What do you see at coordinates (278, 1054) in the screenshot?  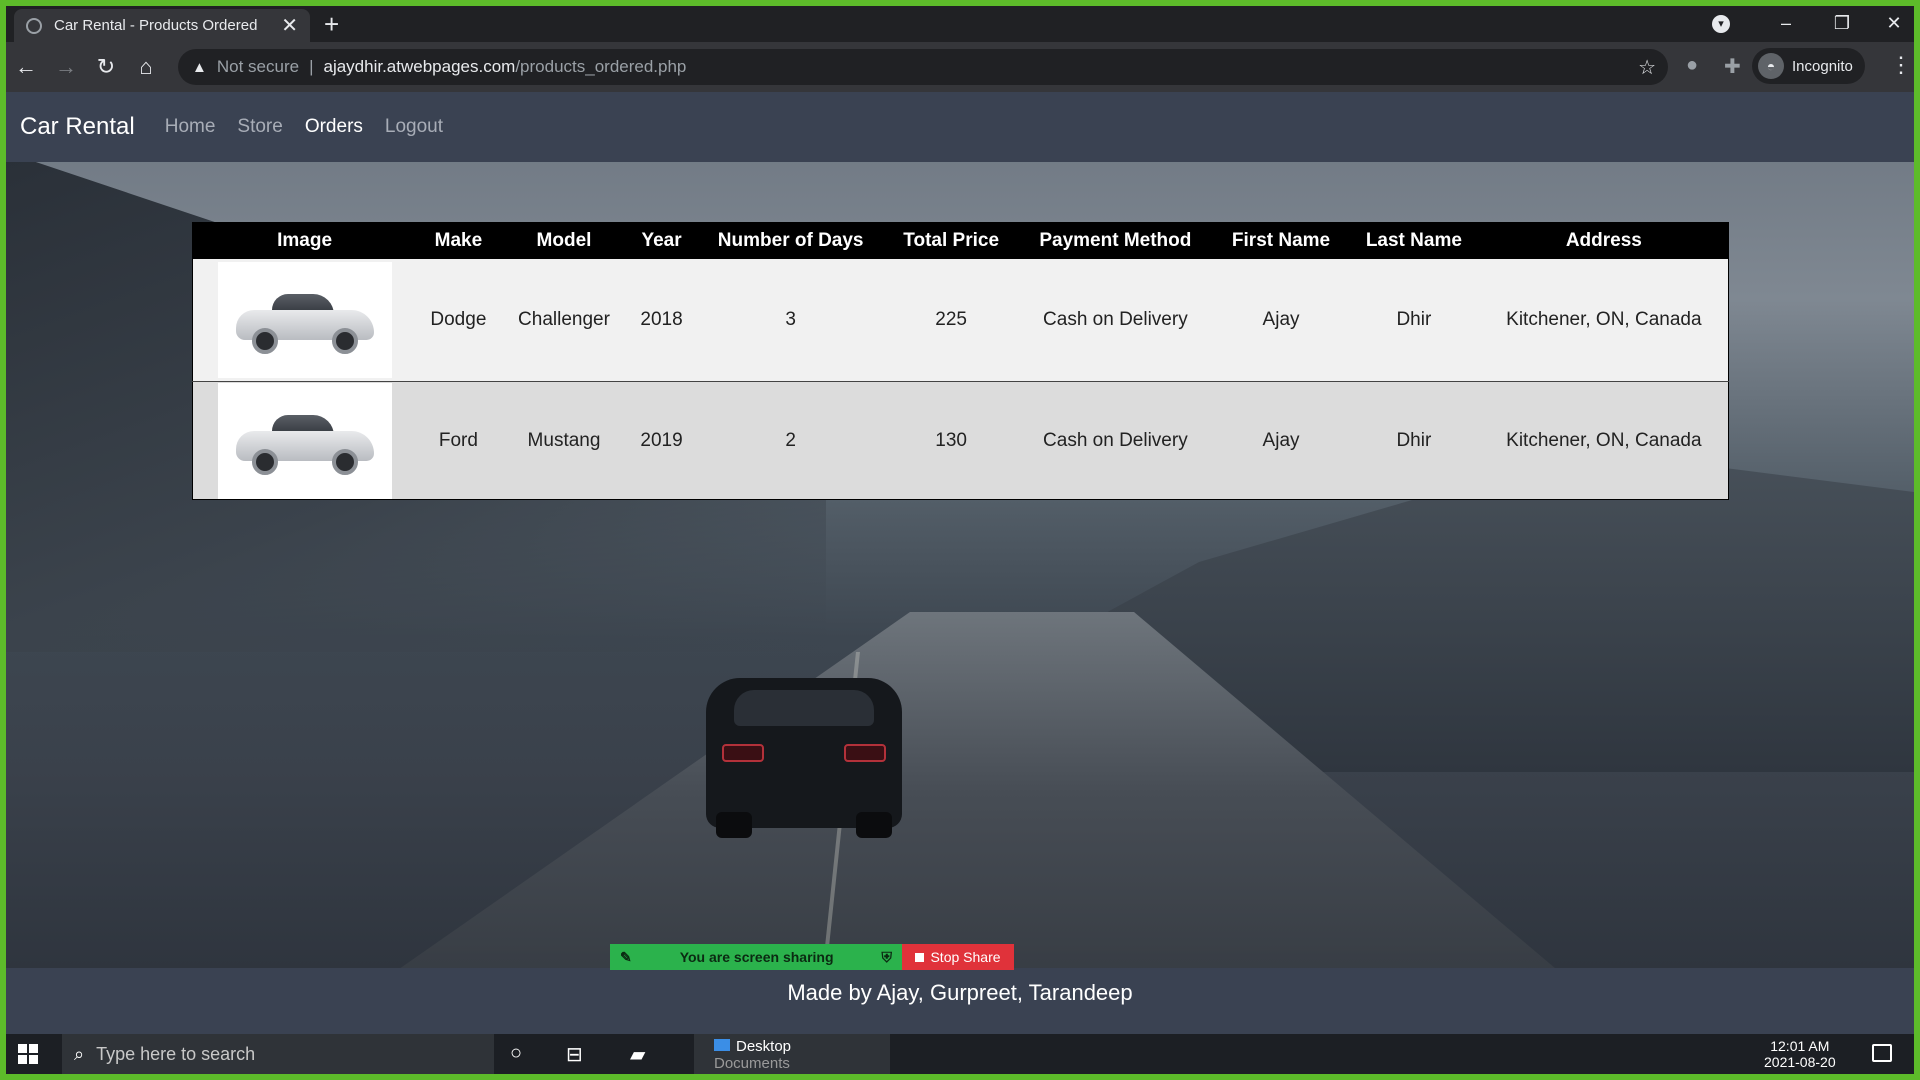 I see `taskbar-search-box: ⌕ Type here to search` at bounding box center [278, 1054].